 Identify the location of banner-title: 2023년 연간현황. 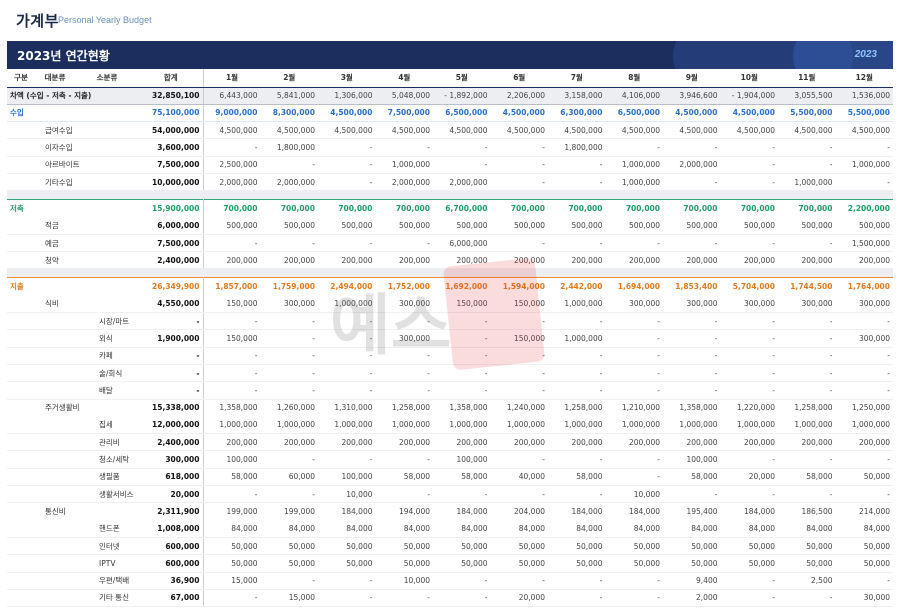
(63, 56).